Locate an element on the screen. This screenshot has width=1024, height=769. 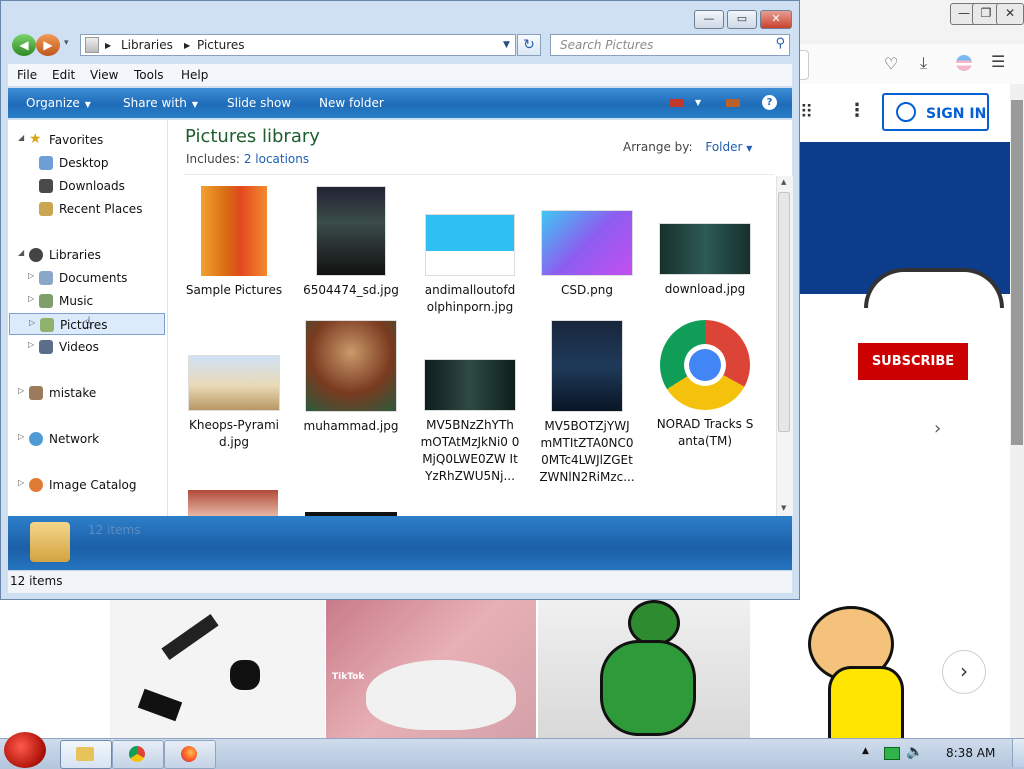
menu-tools: Tools is located at coordinates (149, 75).